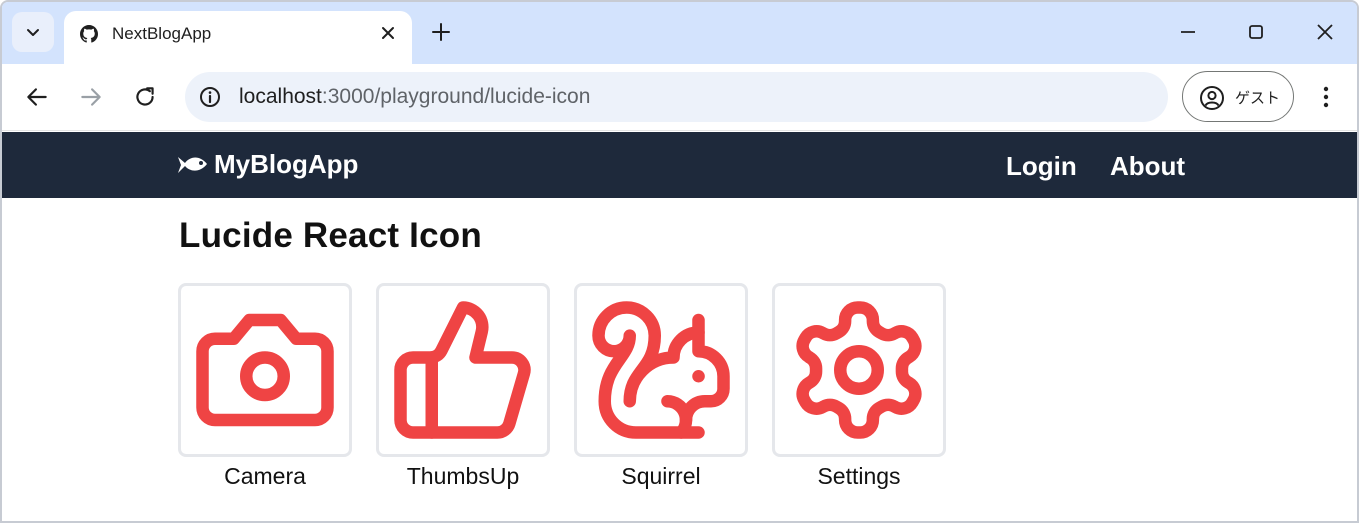 The height and width of the screenshot is (523, 1359). I want to click on icon-card-squirrel, so click(661, 370).